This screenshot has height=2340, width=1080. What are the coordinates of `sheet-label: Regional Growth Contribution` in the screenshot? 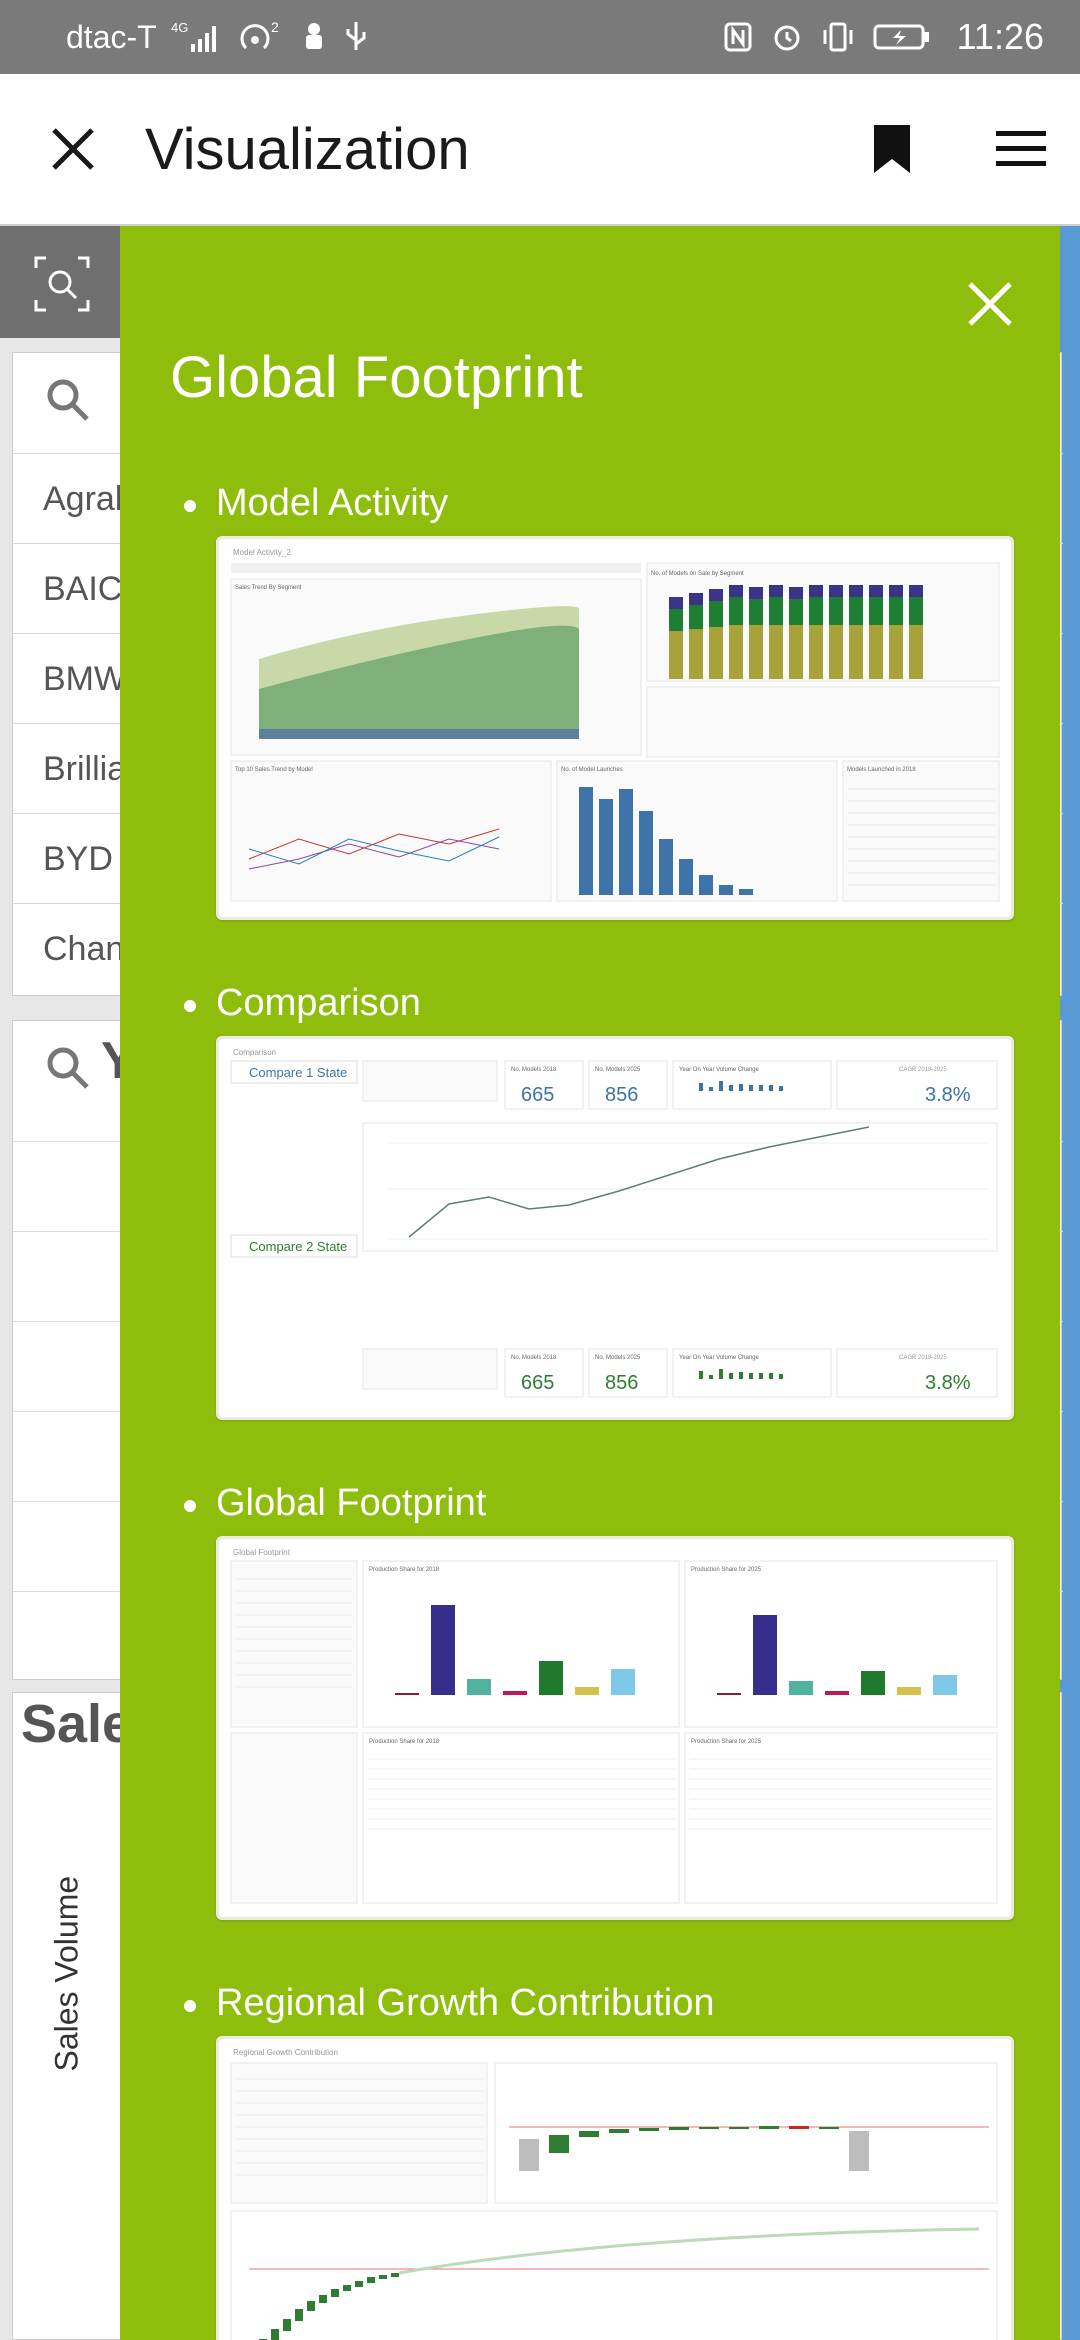 It's located at (465, 2003).